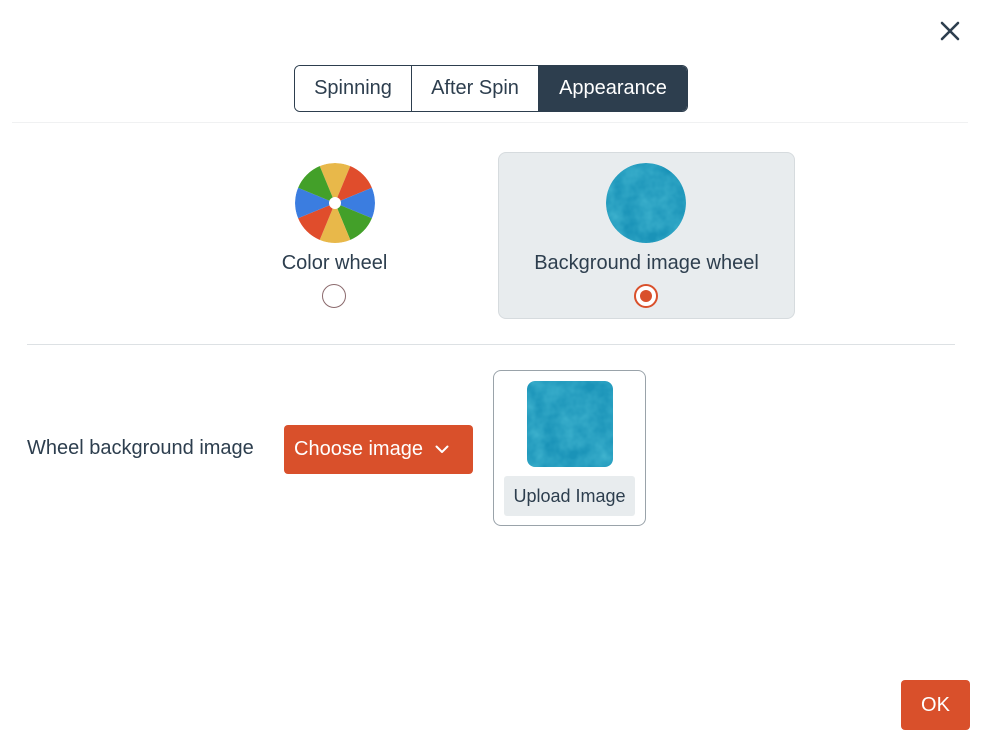  Describe the element at coordinates (353, 88) in the screenshot. I see `tab-spinning: Spinning` at that location.